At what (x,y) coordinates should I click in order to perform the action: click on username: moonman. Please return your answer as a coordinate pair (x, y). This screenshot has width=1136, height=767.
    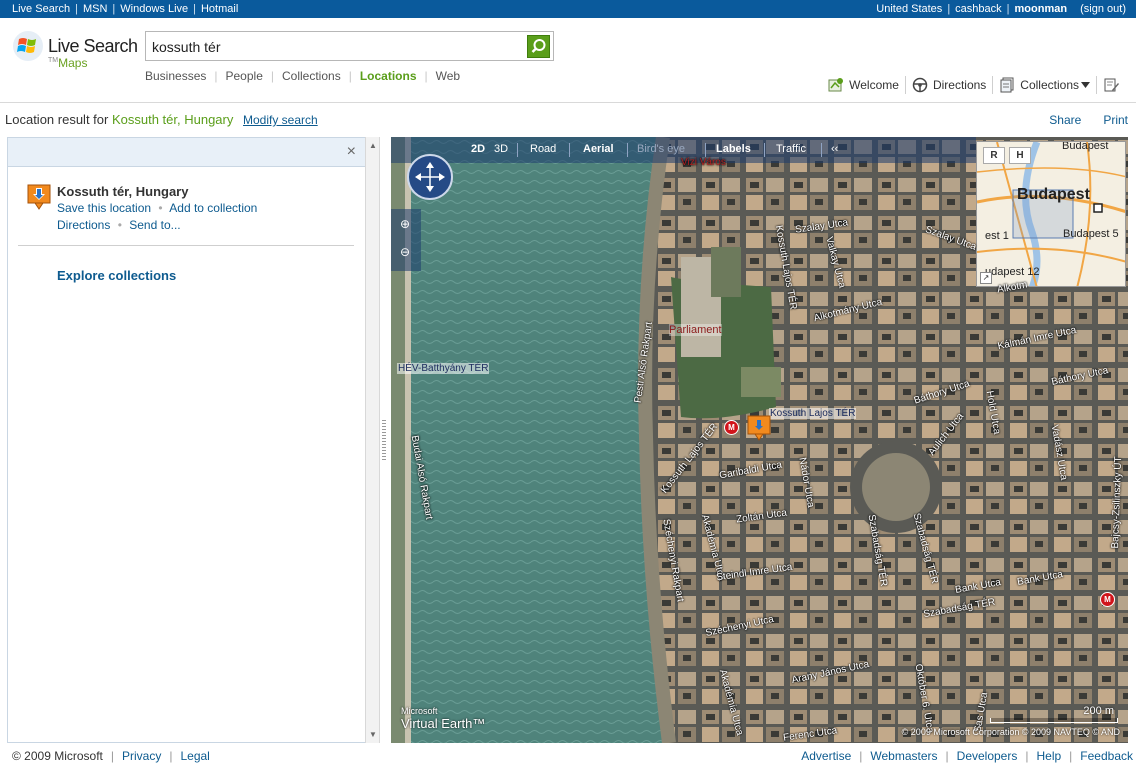
    Looking at the image, I should click on (1041, 9).